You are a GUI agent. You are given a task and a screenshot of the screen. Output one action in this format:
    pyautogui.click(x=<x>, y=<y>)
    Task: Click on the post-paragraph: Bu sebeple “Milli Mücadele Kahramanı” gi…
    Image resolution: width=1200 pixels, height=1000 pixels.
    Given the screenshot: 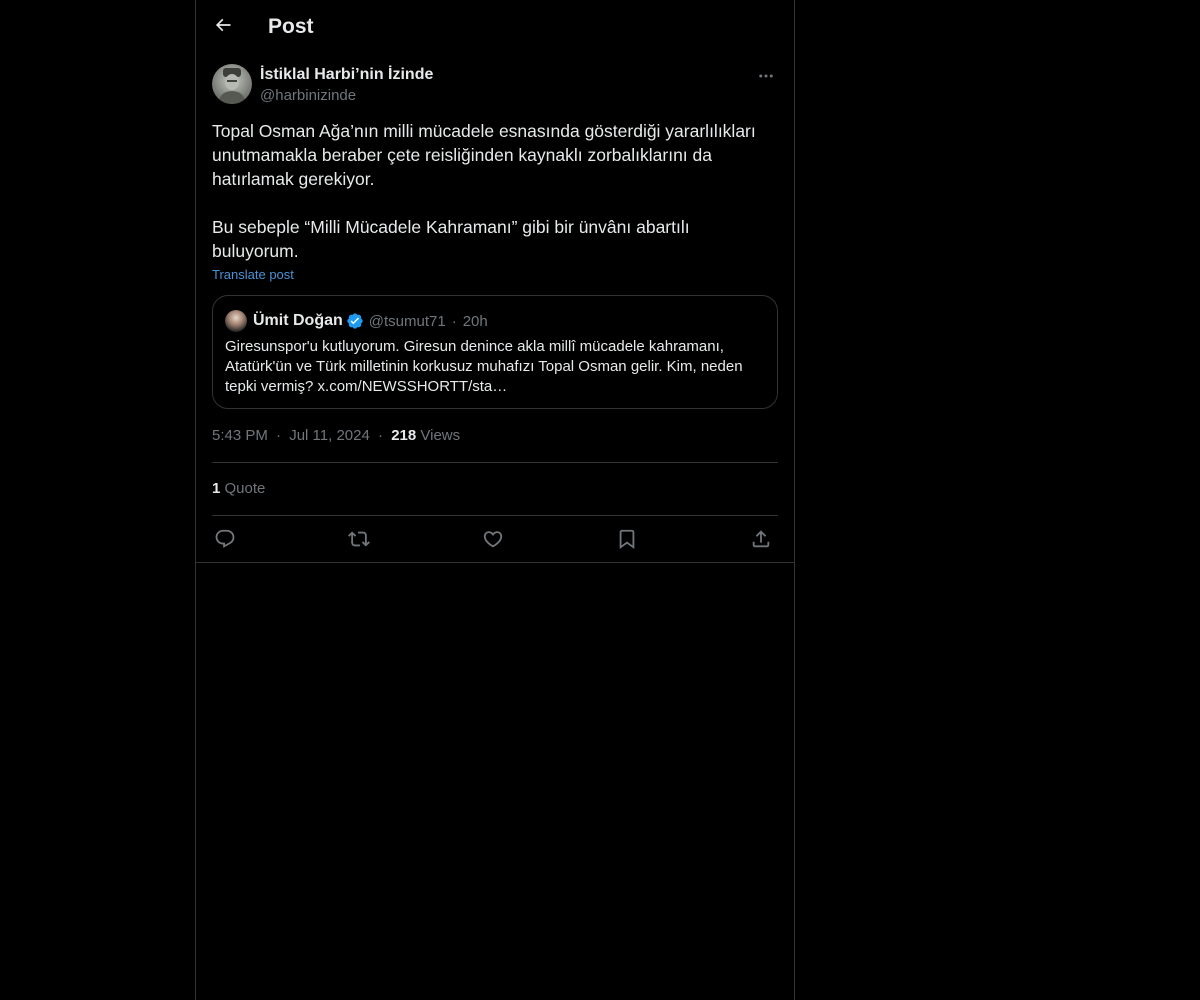 What is the action you would take?
    pyautogui.click(x=451, y=239)
    